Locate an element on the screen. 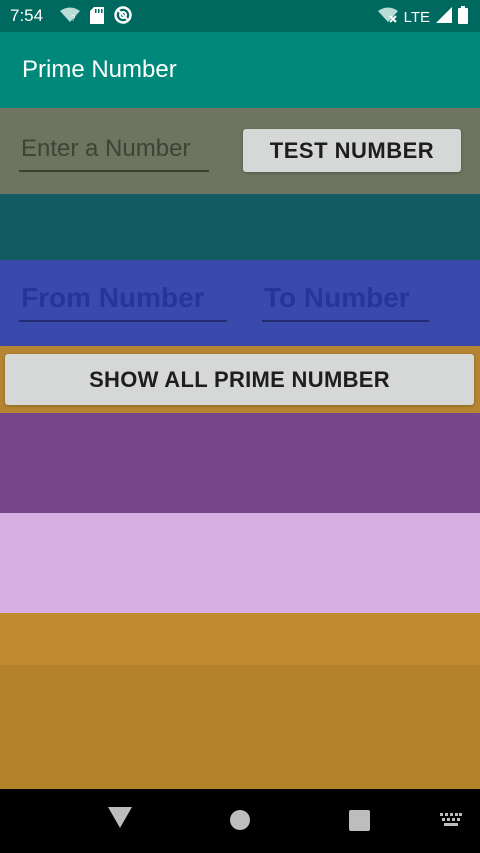  clock: 7:54 is located at coordinates (27, 15).